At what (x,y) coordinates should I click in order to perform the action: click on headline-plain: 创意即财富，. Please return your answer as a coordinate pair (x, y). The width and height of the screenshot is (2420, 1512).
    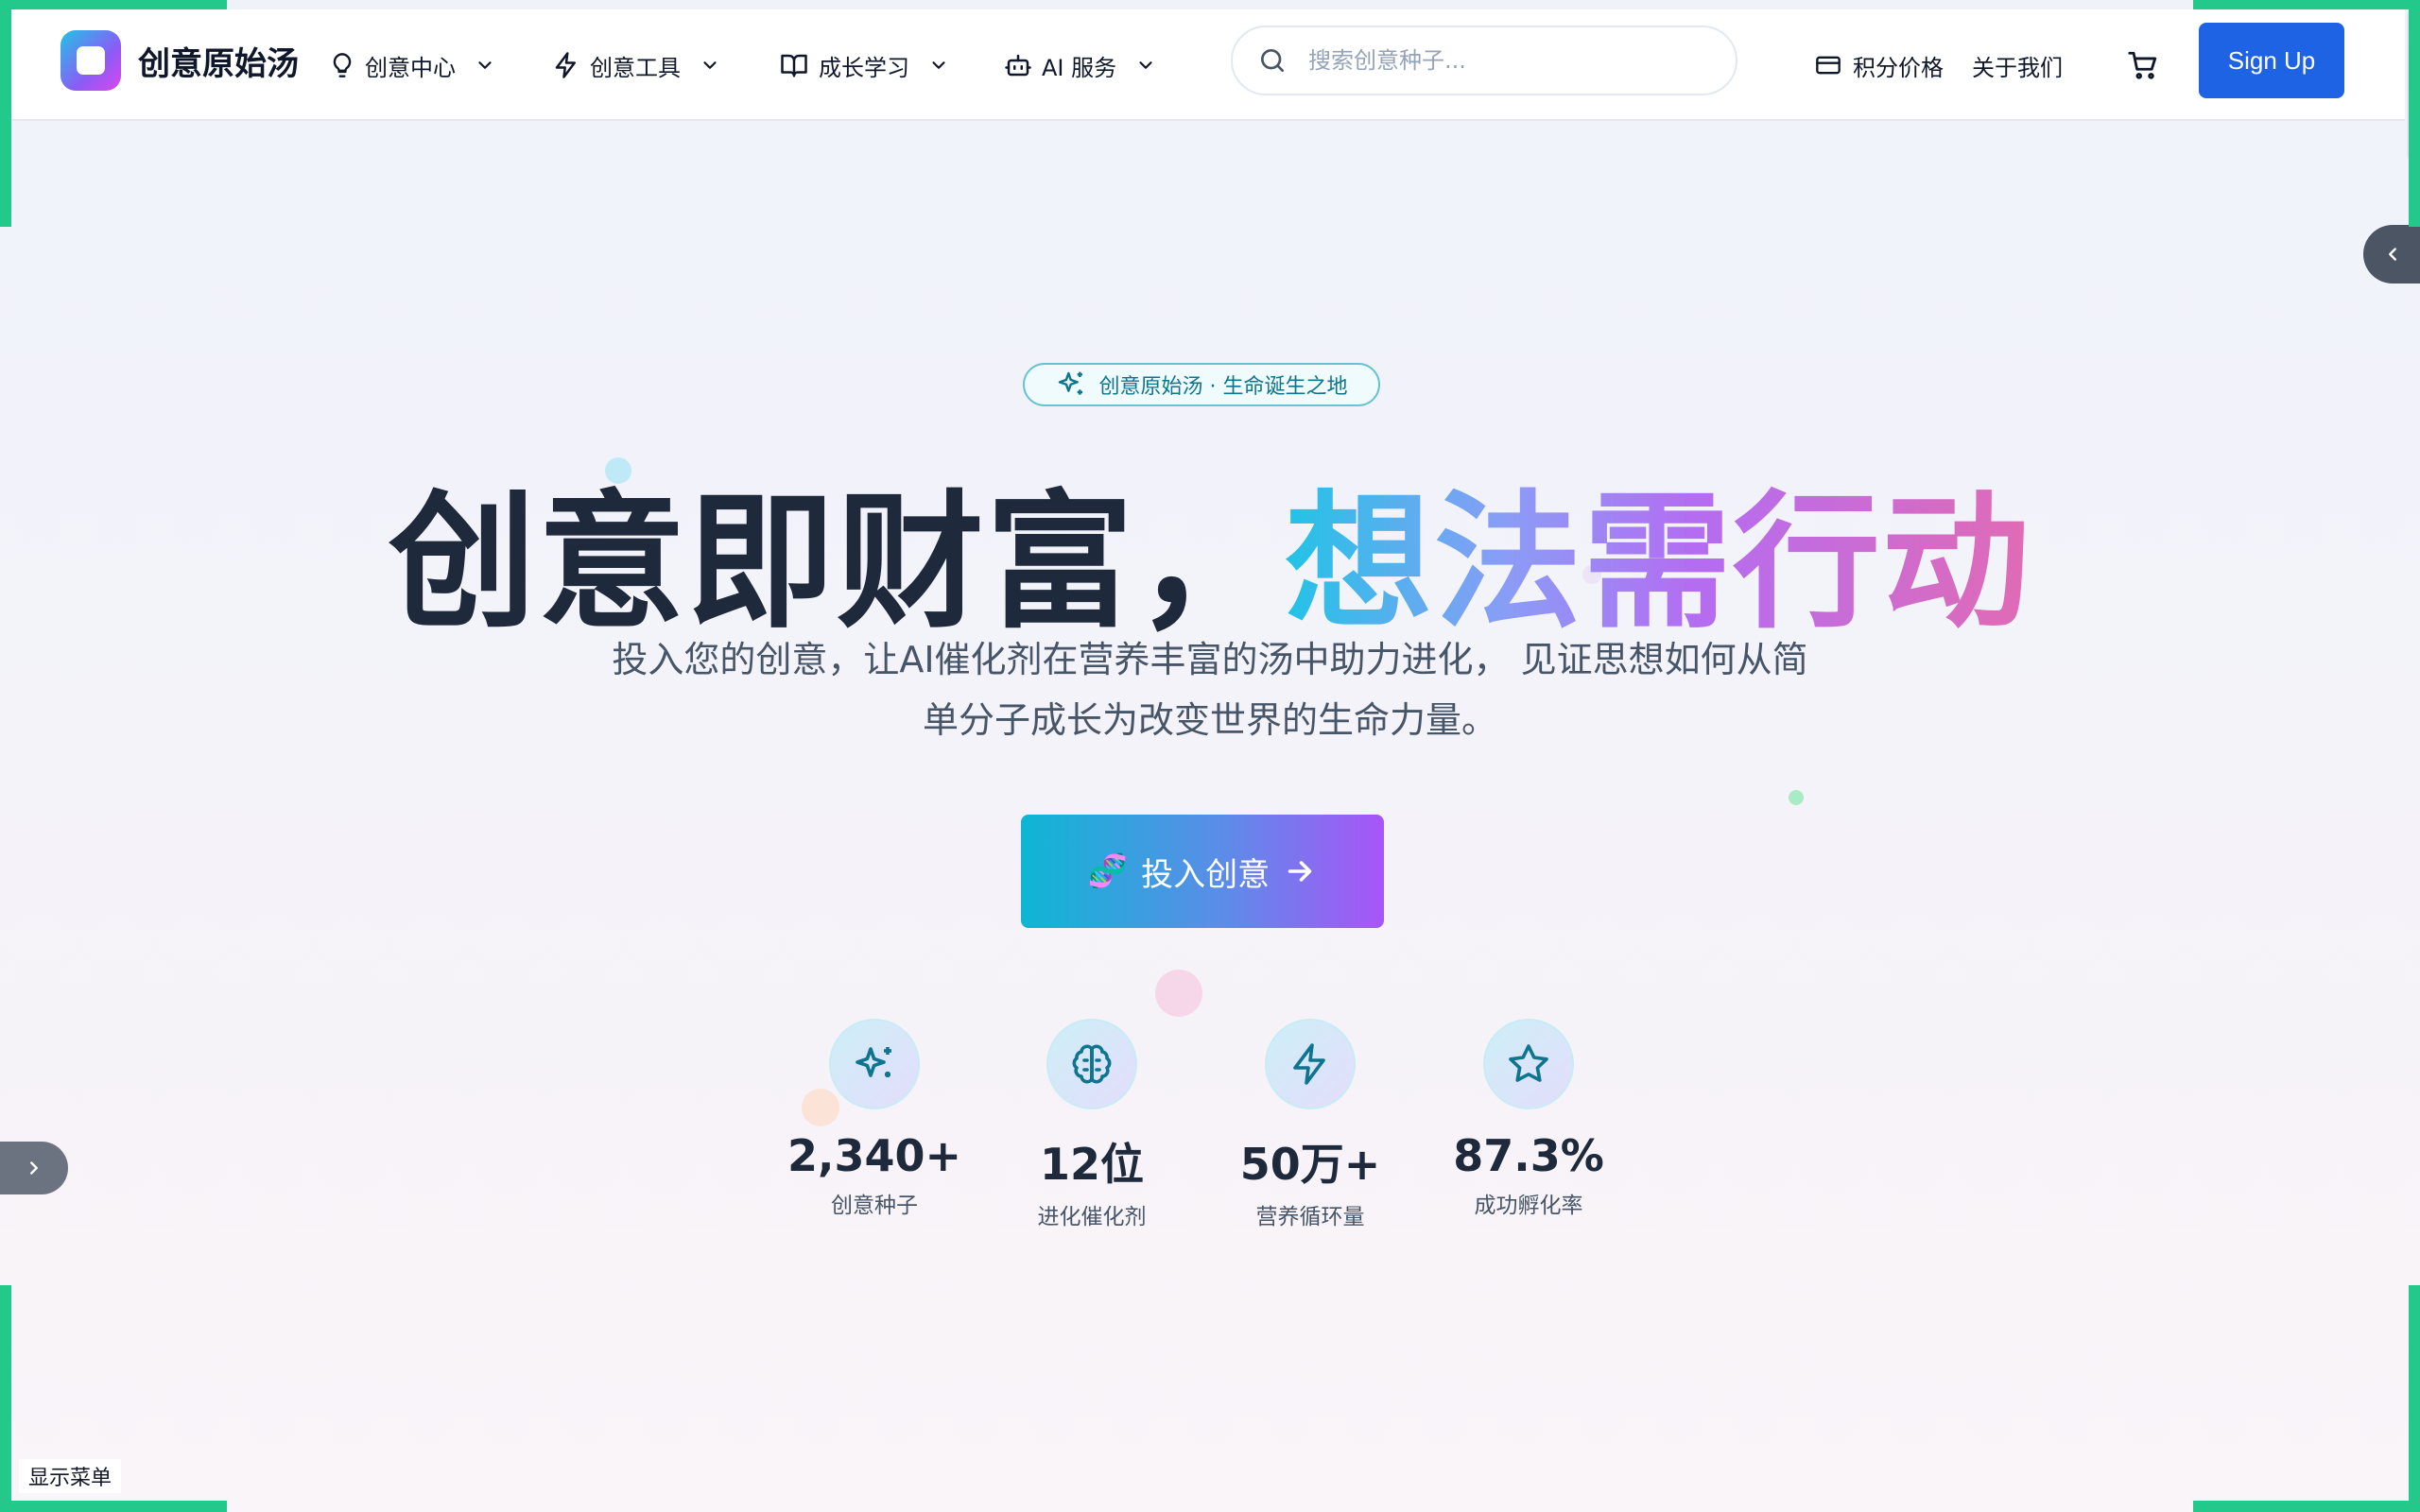
    Looking at the image, I should click on (837, 562).